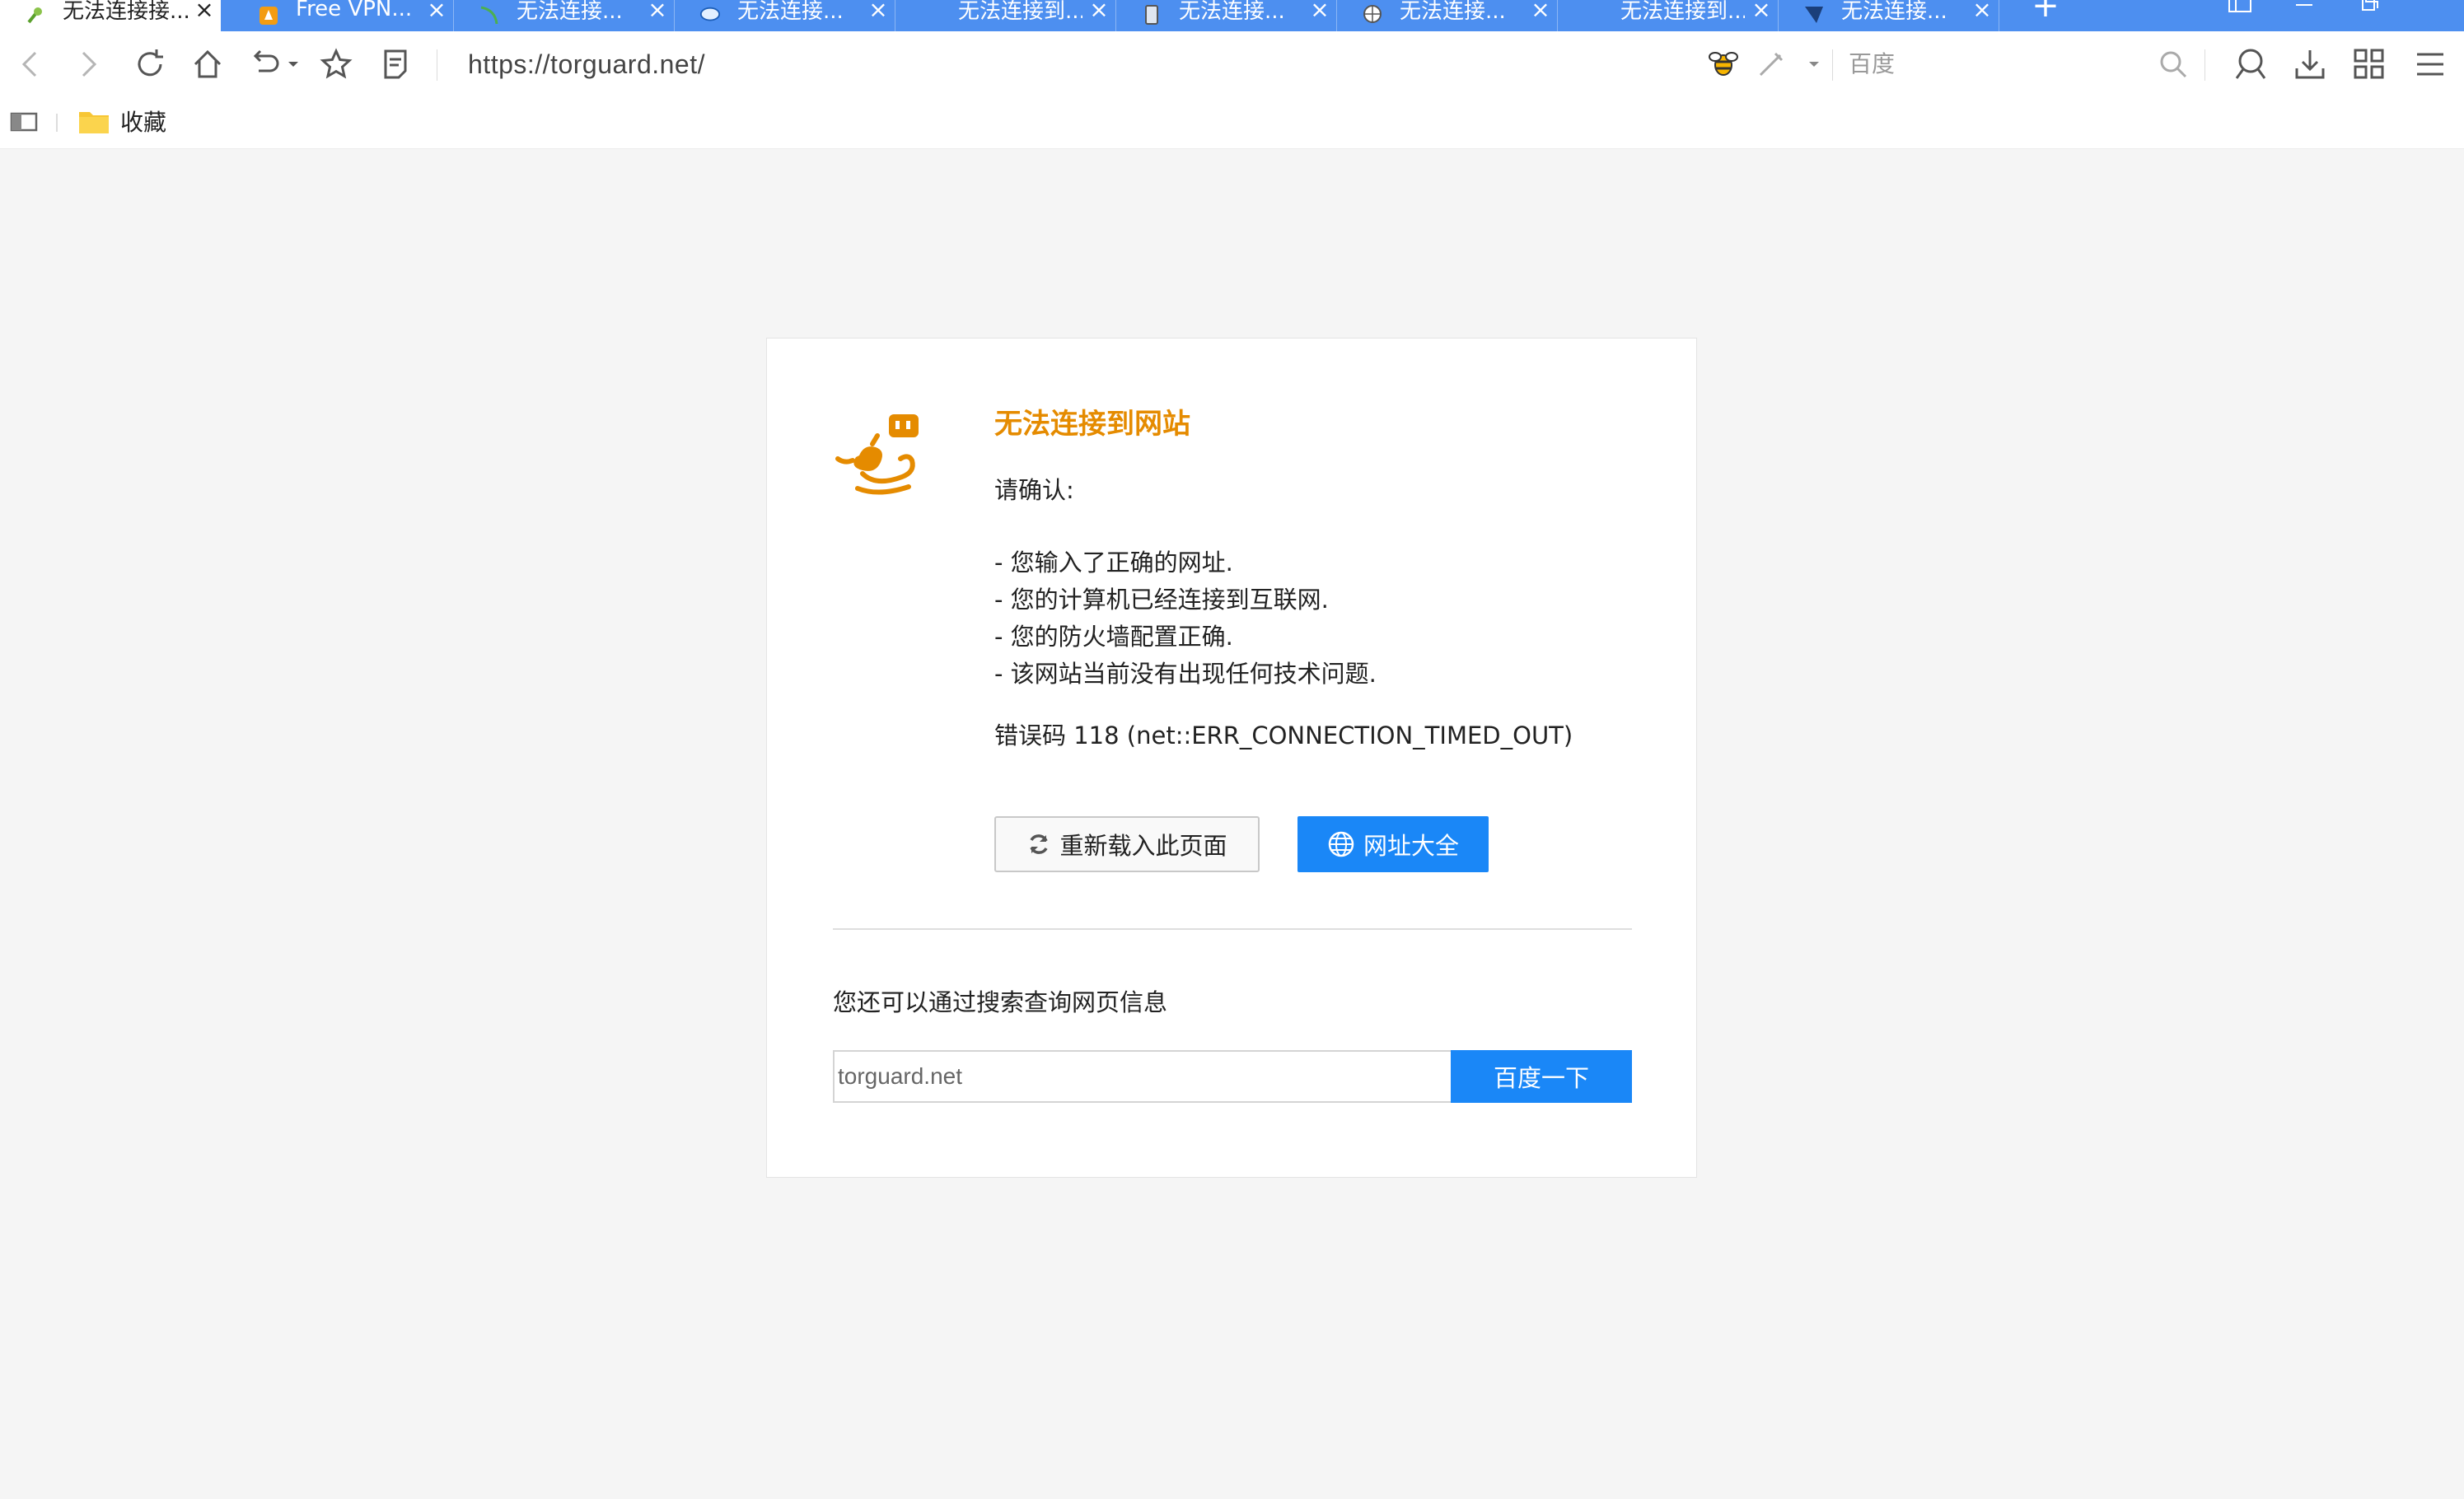 This screenshot has height=1499, width=2464. I want to click on tab-0: 无法连接接... ×, so click(110, 15).